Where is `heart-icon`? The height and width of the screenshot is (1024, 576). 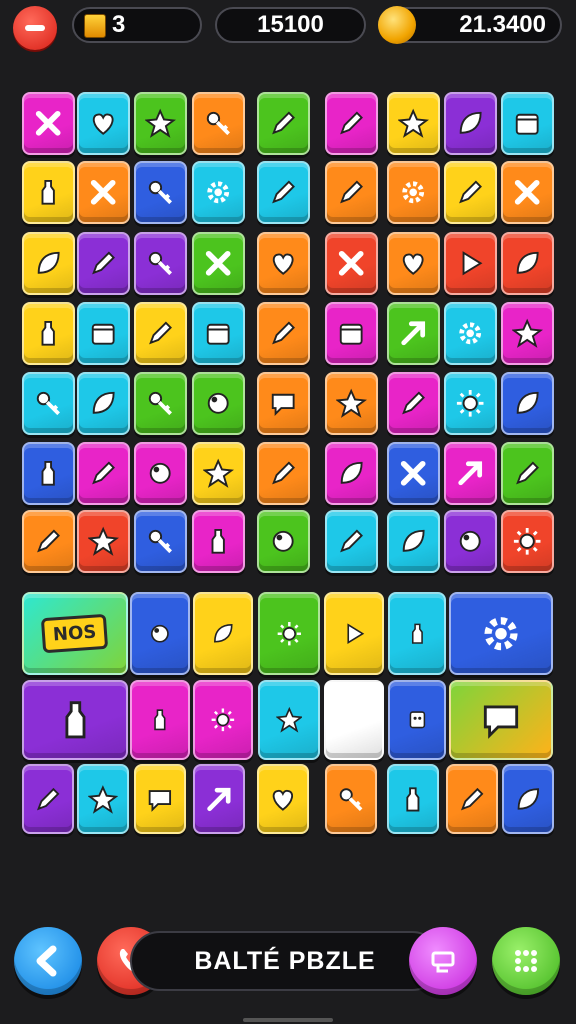
heart-icon is located at coordinates (283, 264).